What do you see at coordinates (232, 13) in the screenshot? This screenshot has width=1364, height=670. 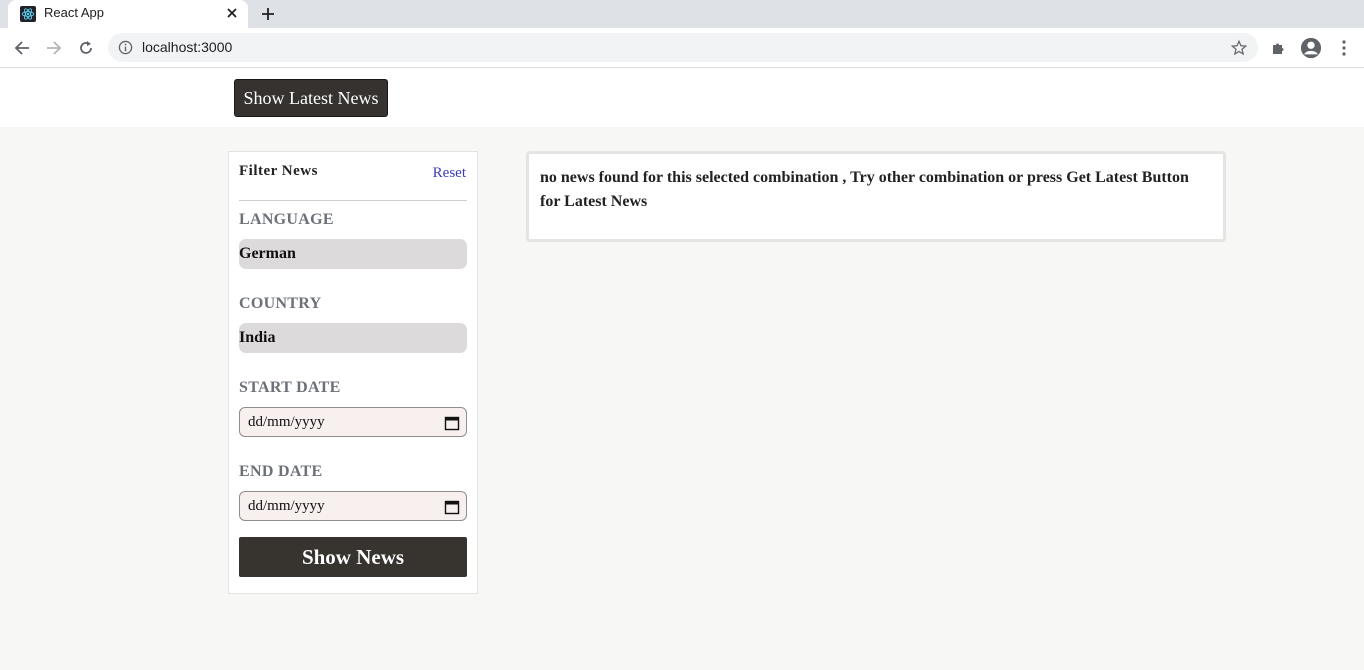 I see `close-icon` at bounding box center [232, 13].